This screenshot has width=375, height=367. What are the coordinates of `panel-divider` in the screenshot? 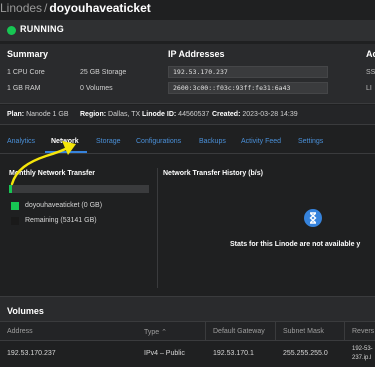 It's located at (157, 228).